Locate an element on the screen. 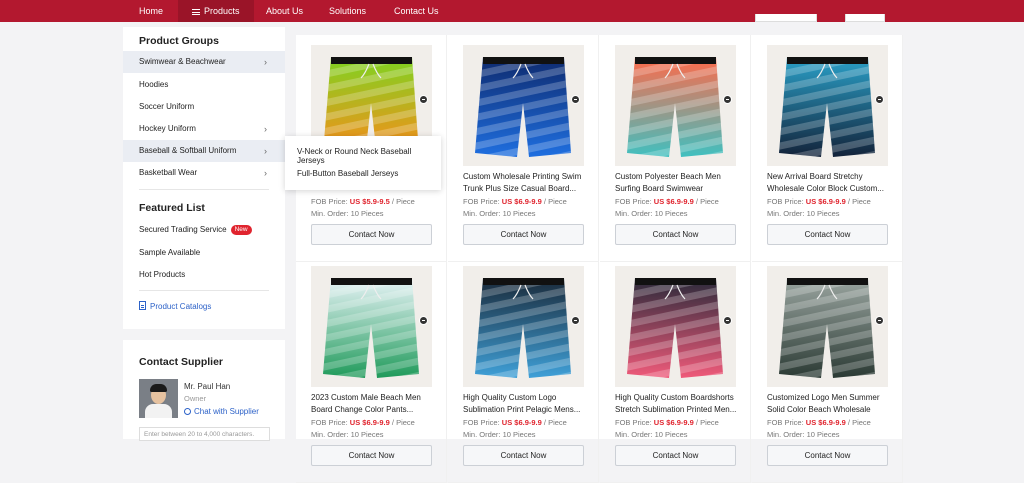 The width and height of the screenshot is (1024, 483). nav-products: Products is located at coordinates (216, 11).